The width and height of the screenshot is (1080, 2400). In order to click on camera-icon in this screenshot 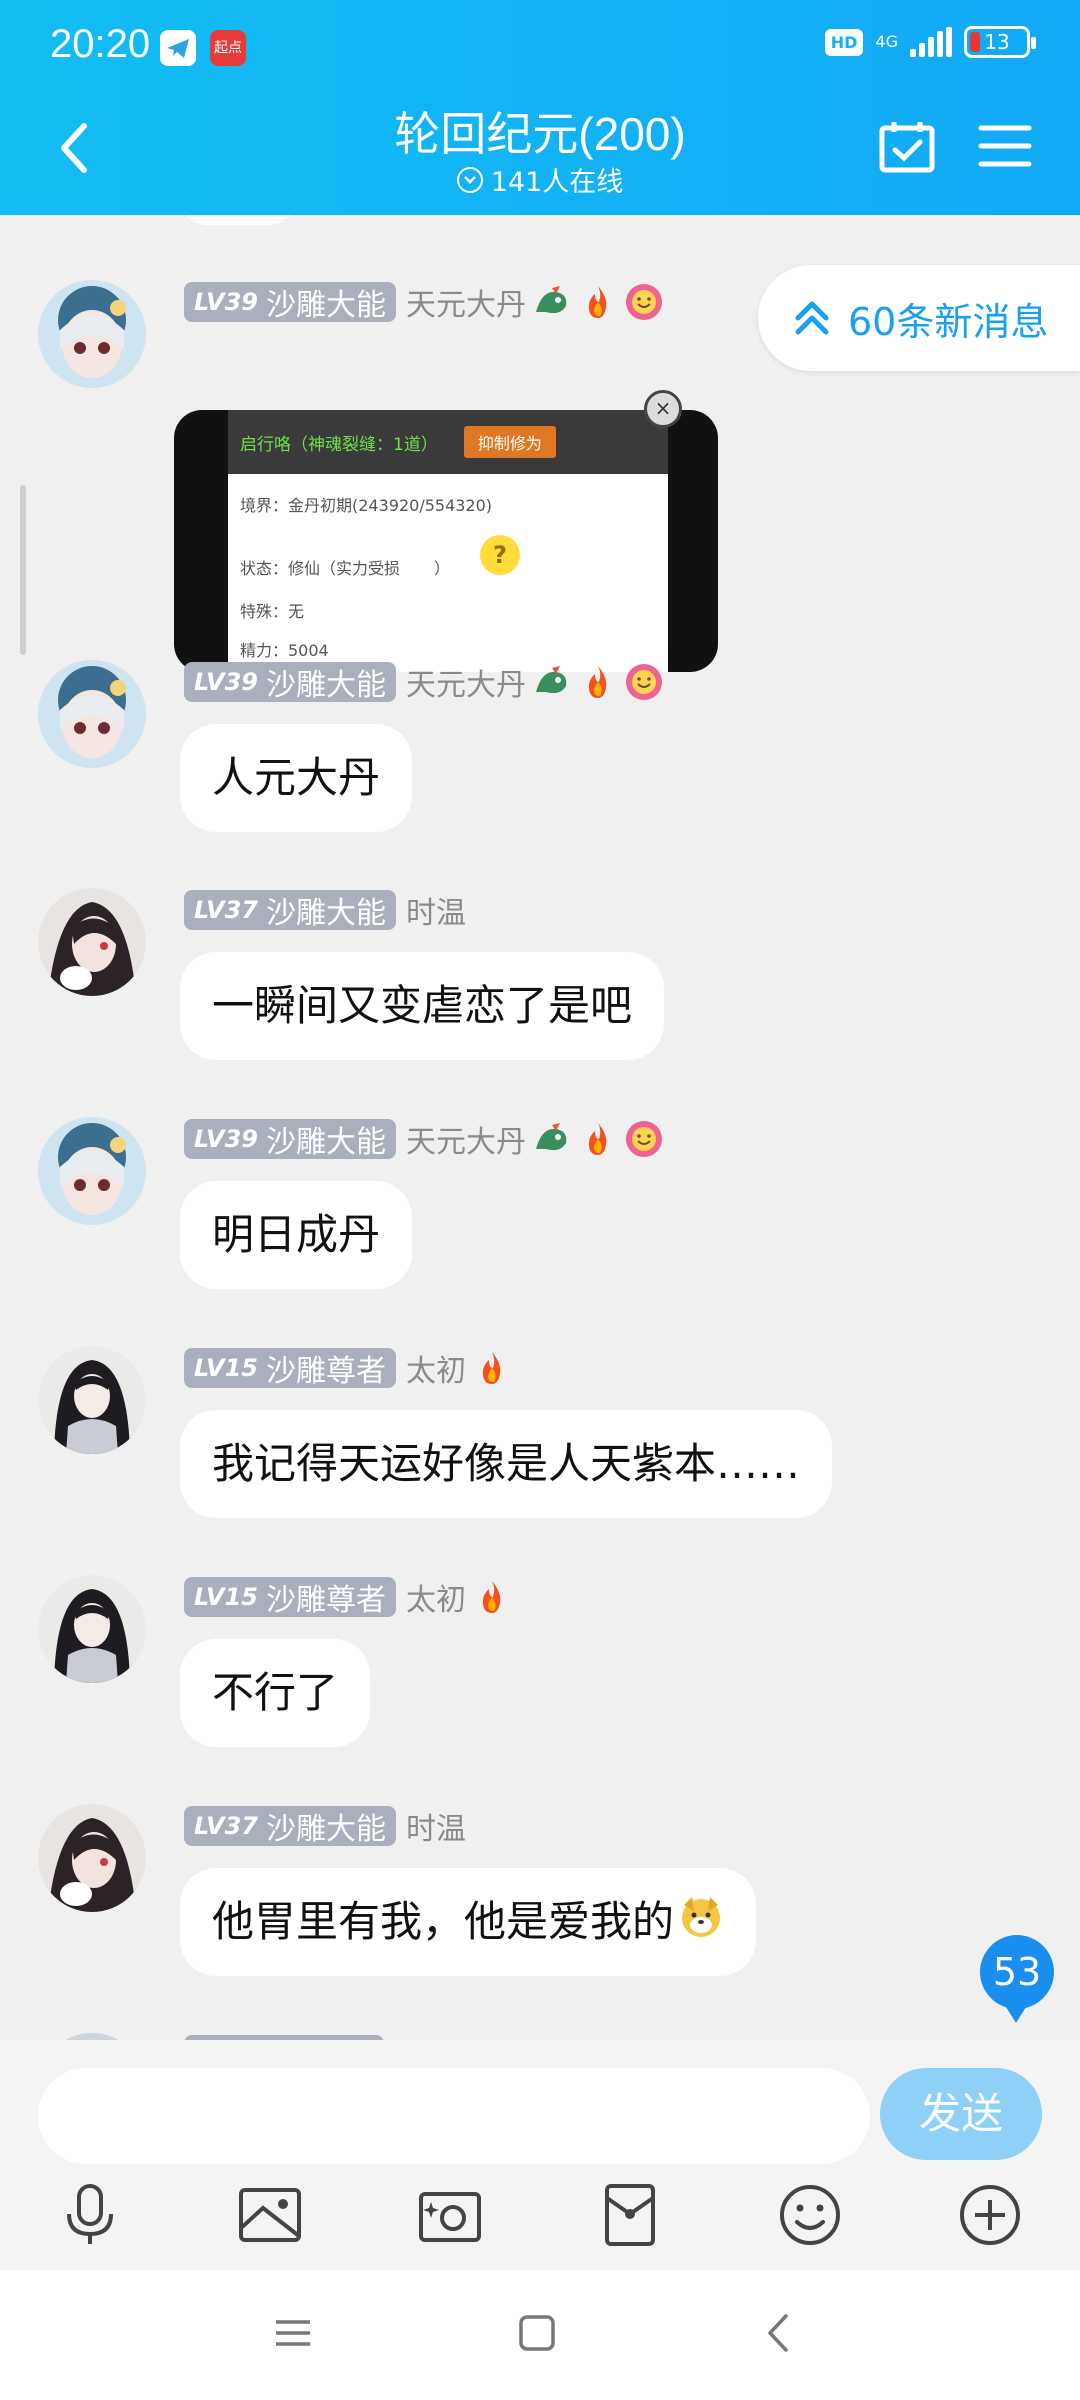, I will do `click(450, 2215)`.